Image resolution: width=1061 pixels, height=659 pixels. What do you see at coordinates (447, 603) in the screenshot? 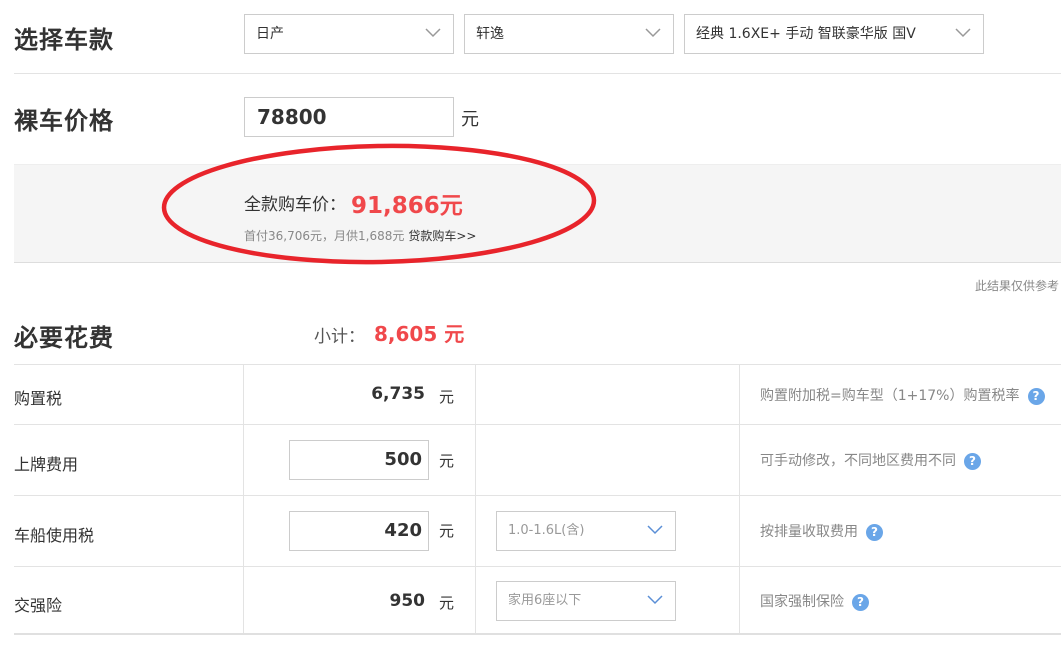
I see `compulsory-insurance-unit: 元` at bounding box center [447, 603].